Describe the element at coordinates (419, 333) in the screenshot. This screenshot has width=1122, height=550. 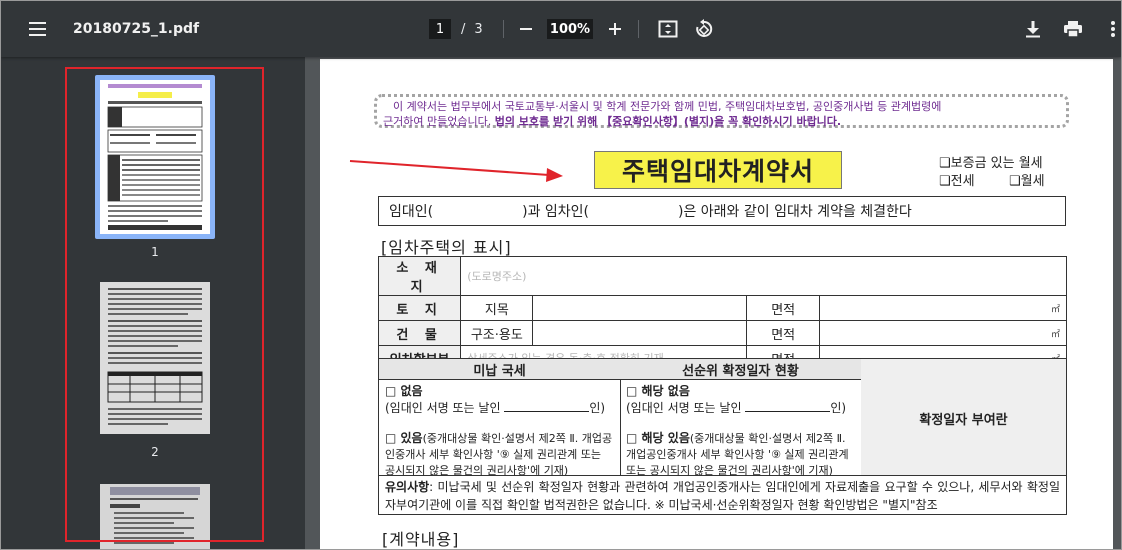
I see `building-label: 건 물` at that location.